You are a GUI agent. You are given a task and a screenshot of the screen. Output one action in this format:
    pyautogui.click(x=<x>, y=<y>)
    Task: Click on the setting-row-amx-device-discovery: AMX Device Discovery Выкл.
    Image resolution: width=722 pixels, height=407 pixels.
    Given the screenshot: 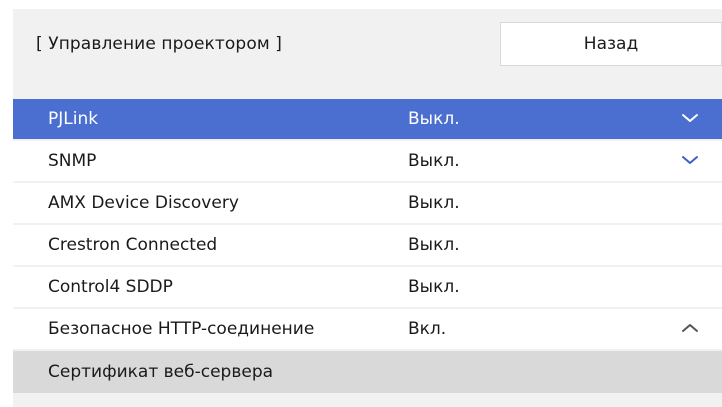 What is the action you would take?
    pyautogui.click(x=367, y=204)
    